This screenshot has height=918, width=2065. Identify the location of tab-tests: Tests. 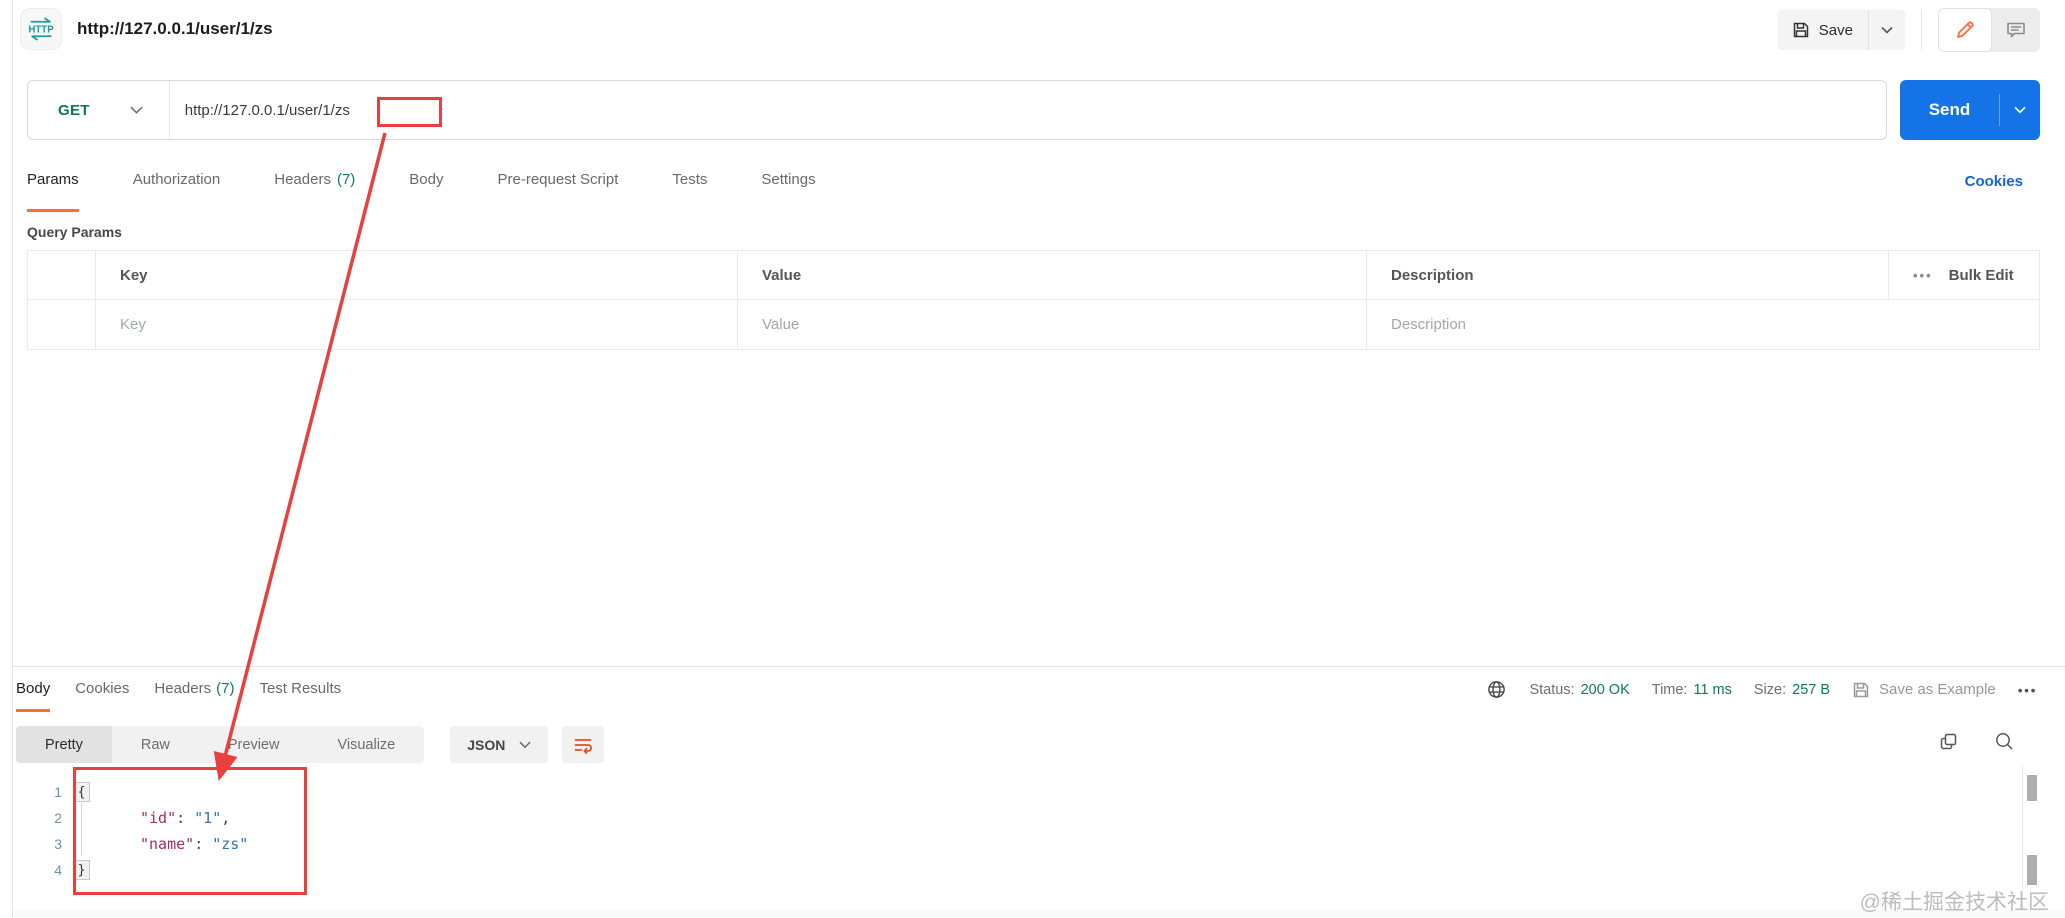
(689, 181).